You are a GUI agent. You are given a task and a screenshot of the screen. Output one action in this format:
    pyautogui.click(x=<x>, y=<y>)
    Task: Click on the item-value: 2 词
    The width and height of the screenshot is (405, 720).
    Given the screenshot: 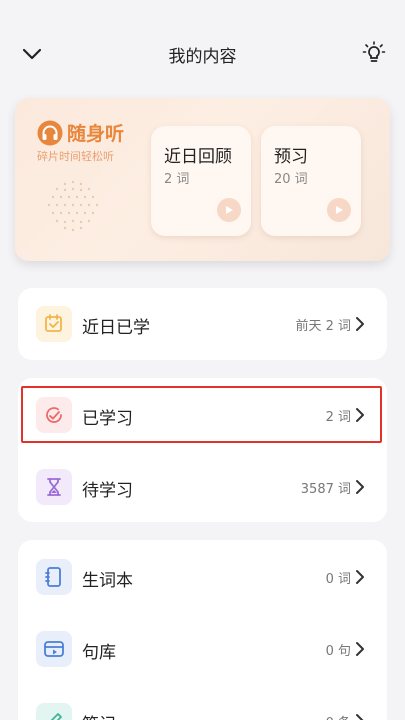 What is the action you would take?
    pyautogui.click(x=338, y=417)
    